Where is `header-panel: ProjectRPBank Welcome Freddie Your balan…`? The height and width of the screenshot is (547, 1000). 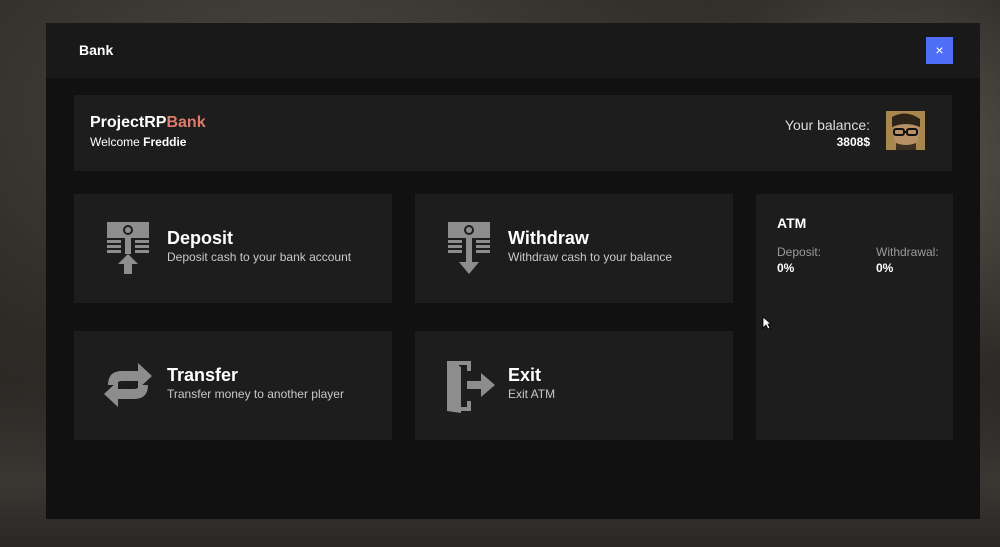 header-panel: ProjectRPBank Welcome Freddie Your balan… is located at coordinates (513, 133).